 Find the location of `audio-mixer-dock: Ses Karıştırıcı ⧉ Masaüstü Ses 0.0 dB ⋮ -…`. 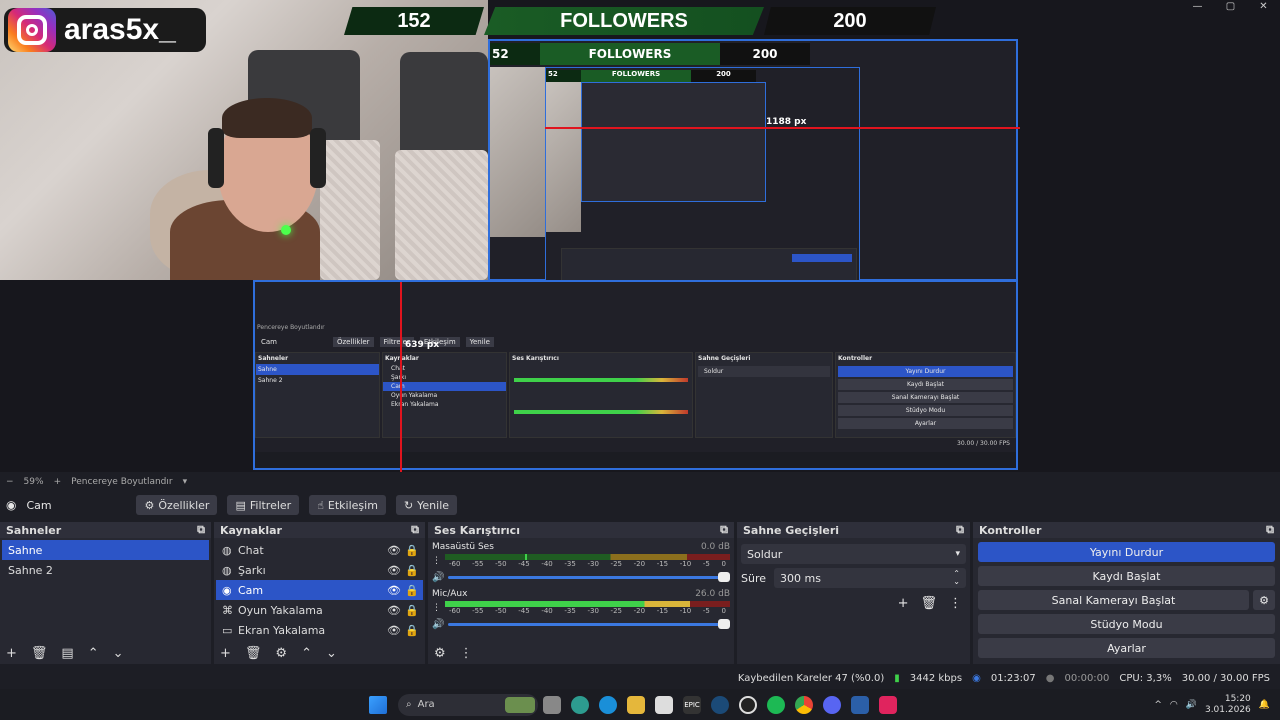

audio-mixer-dock: Ses Karıştırıcı ⧉ Masaüstü Ses 0.0 dB ⋮ -… is located at coordinates (581, 593).